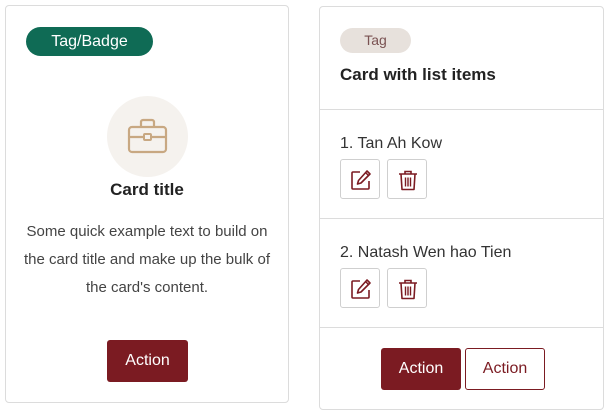 The width and height of the screenshot is (608, 413). I want to click on list-item-name: Natash Wen hao Tien, so click(434, 252).